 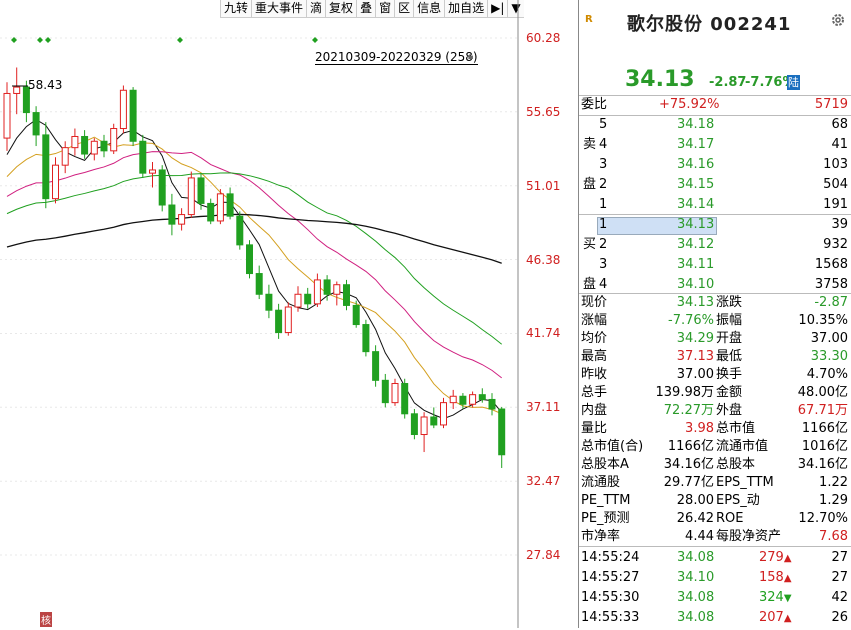 I want to click on stat-key: 振幅, so click(x=729, y=320).